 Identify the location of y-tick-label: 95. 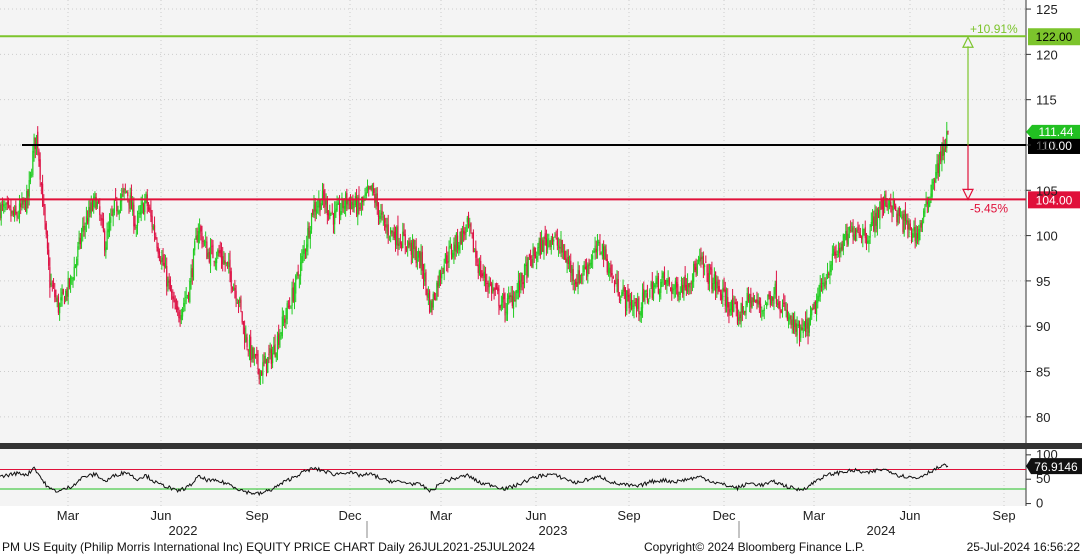
(1043, 281).